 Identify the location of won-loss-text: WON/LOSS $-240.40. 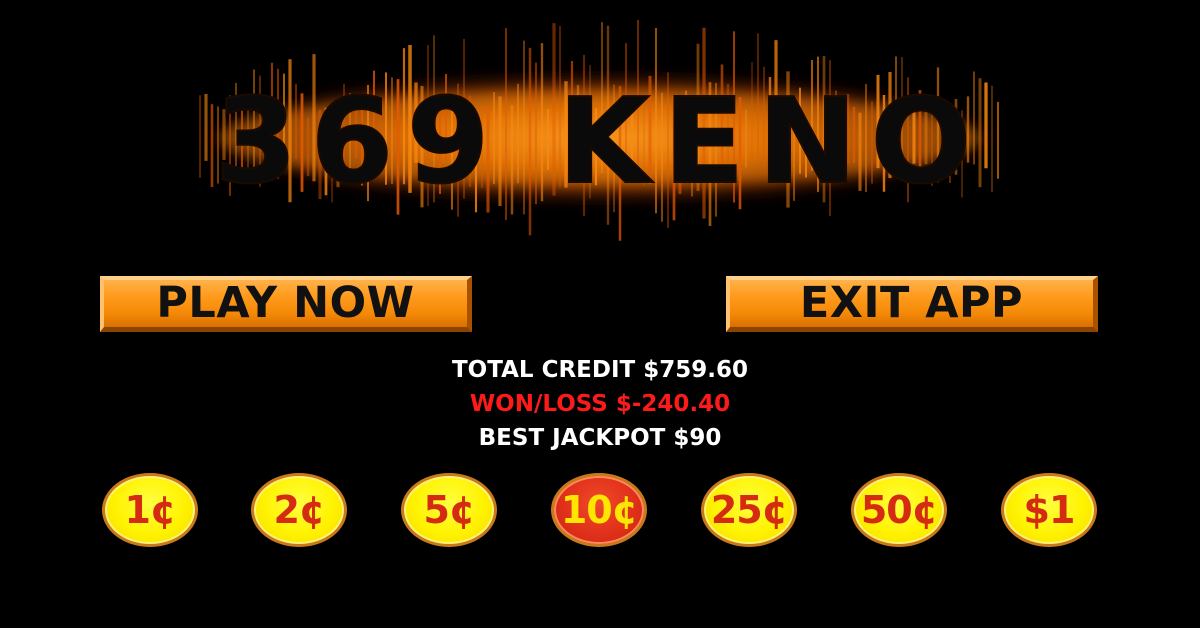
(600, 404).